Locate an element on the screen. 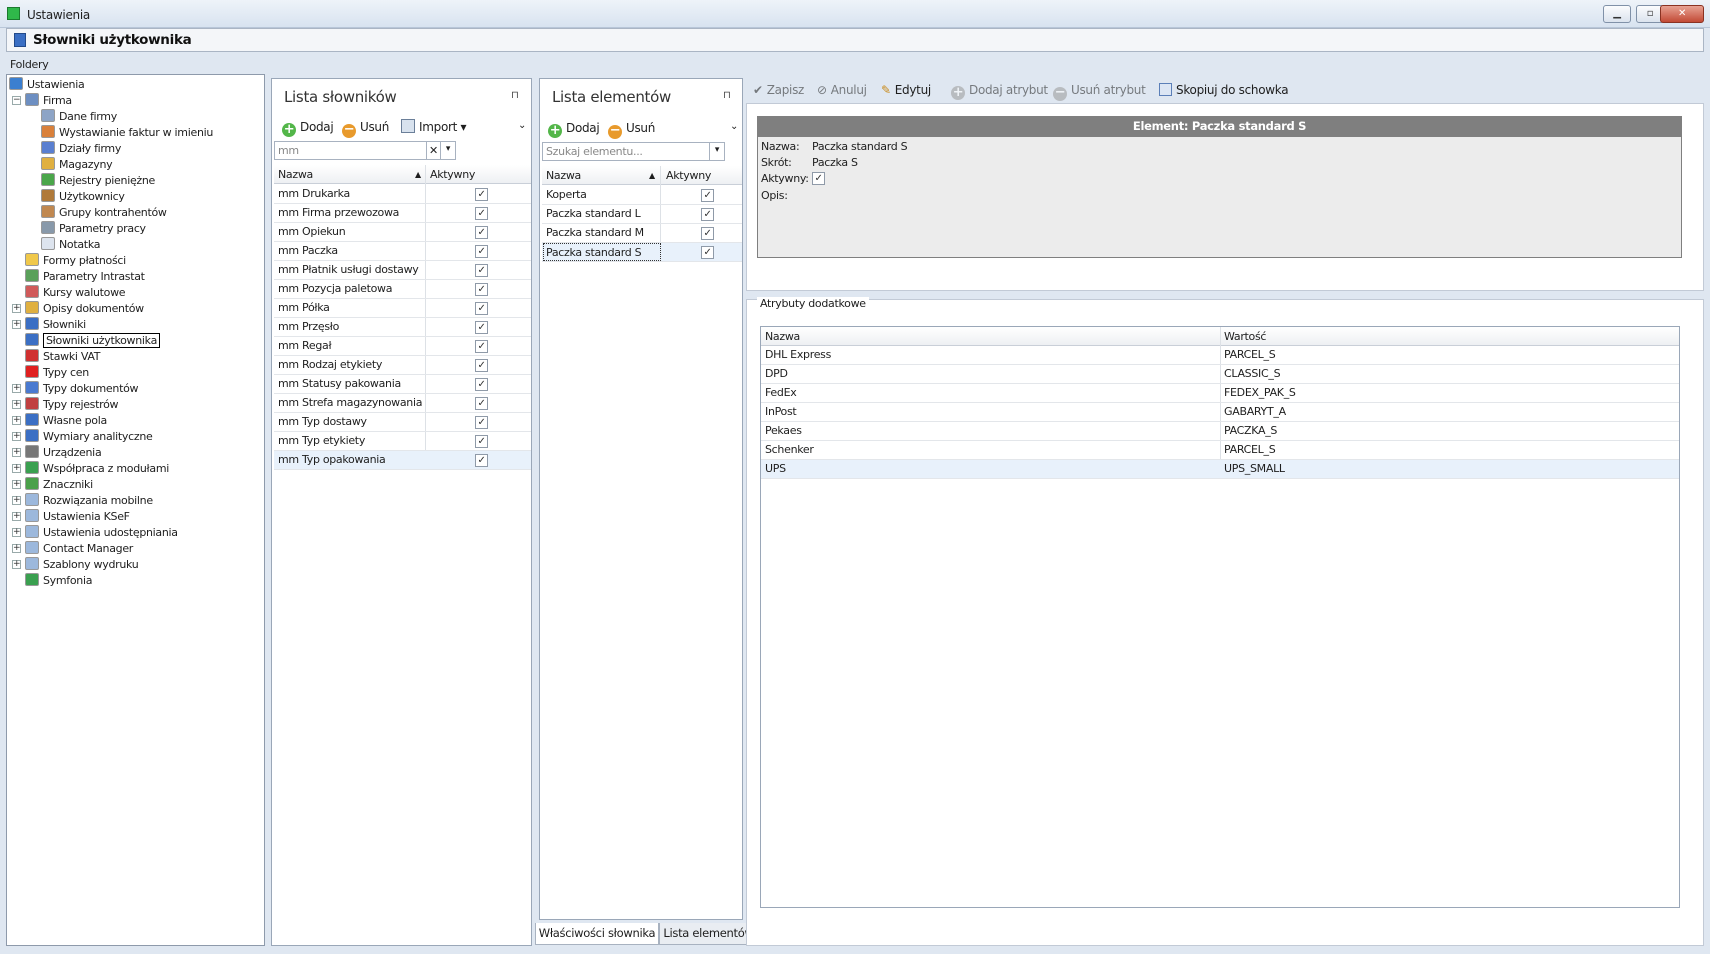  tree-item: Firma is located at coordinates (48, 101).